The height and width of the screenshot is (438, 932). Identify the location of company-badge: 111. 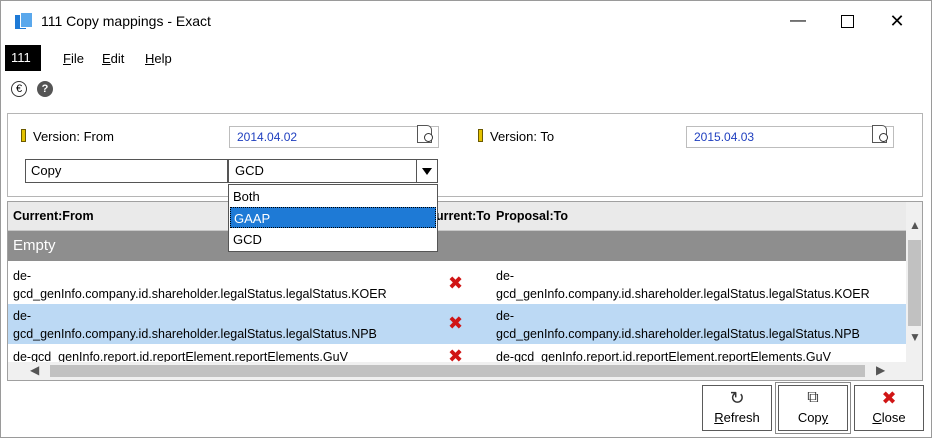
(23, 58).